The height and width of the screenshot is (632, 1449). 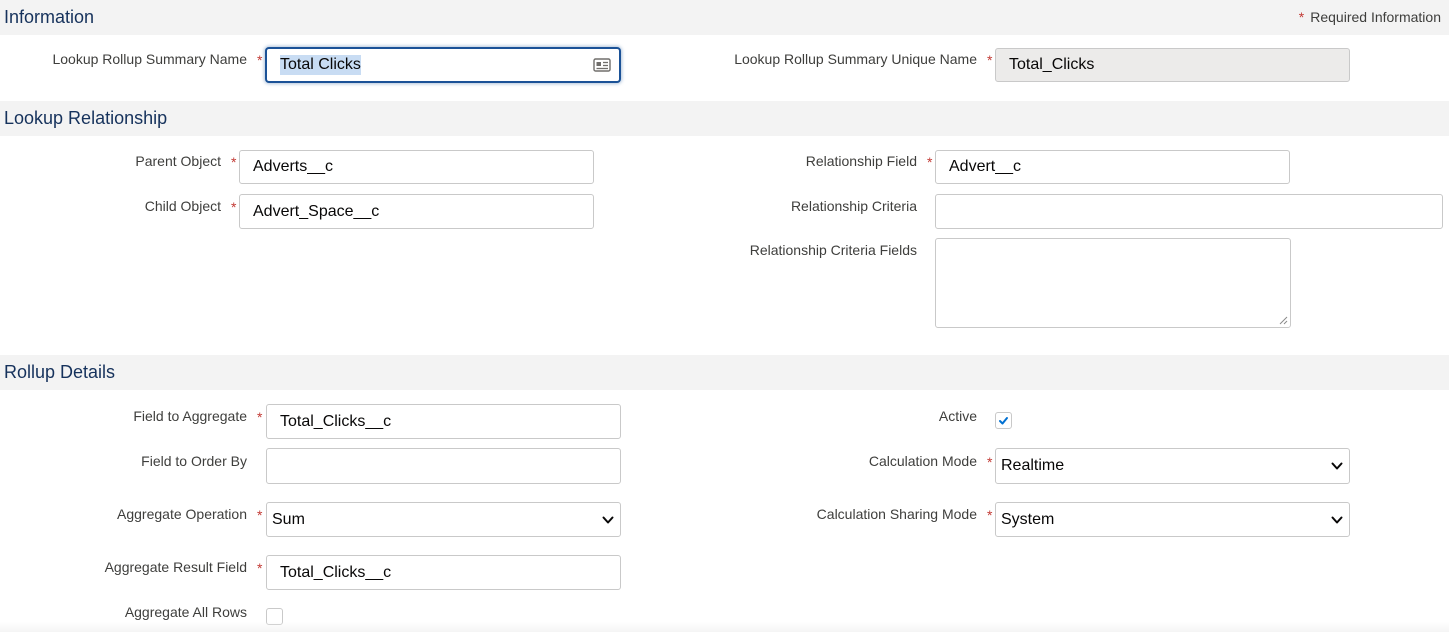 I want to click on relationship-criteria-fields-label: Relationship Criteria Fields, so click(x=833, y=250).